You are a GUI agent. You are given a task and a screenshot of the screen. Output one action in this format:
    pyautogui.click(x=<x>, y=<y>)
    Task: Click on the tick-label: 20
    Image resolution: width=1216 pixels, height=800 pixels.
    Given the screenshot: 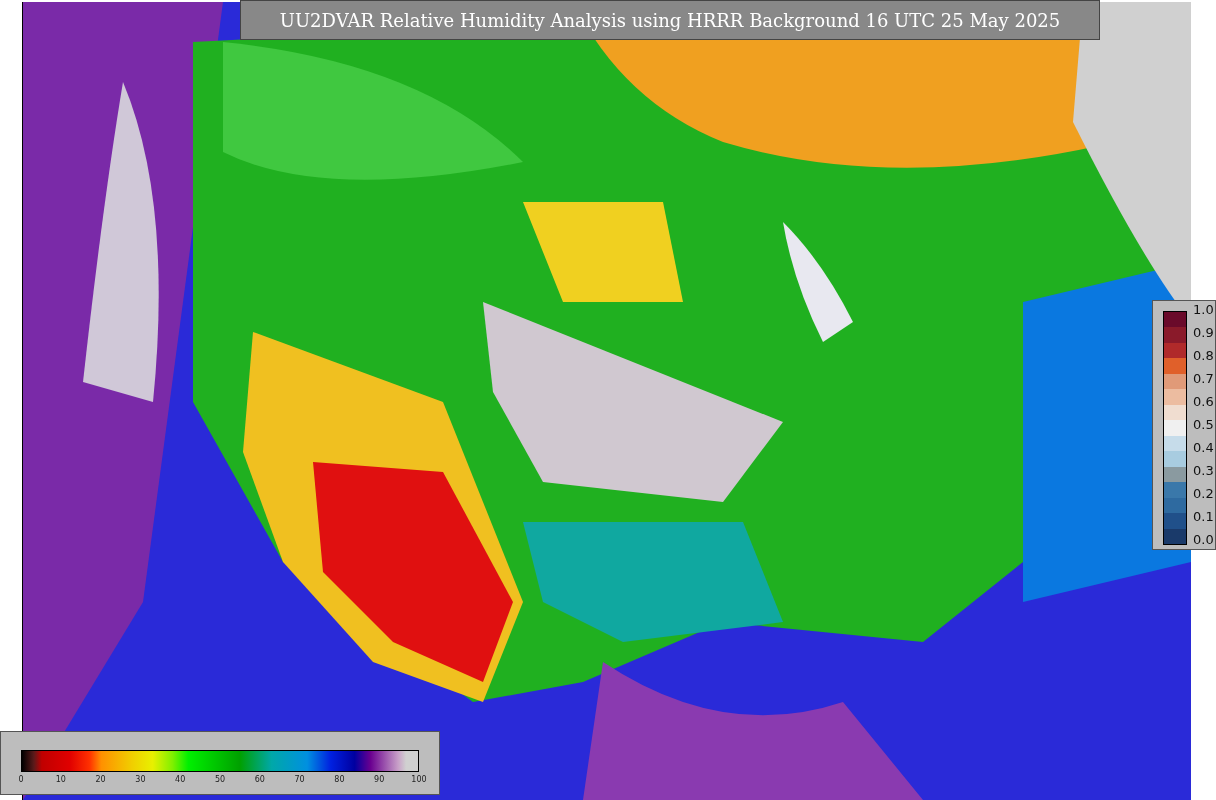 What is the action you would take?
    pyautogui.click(x=100, y=779)
    